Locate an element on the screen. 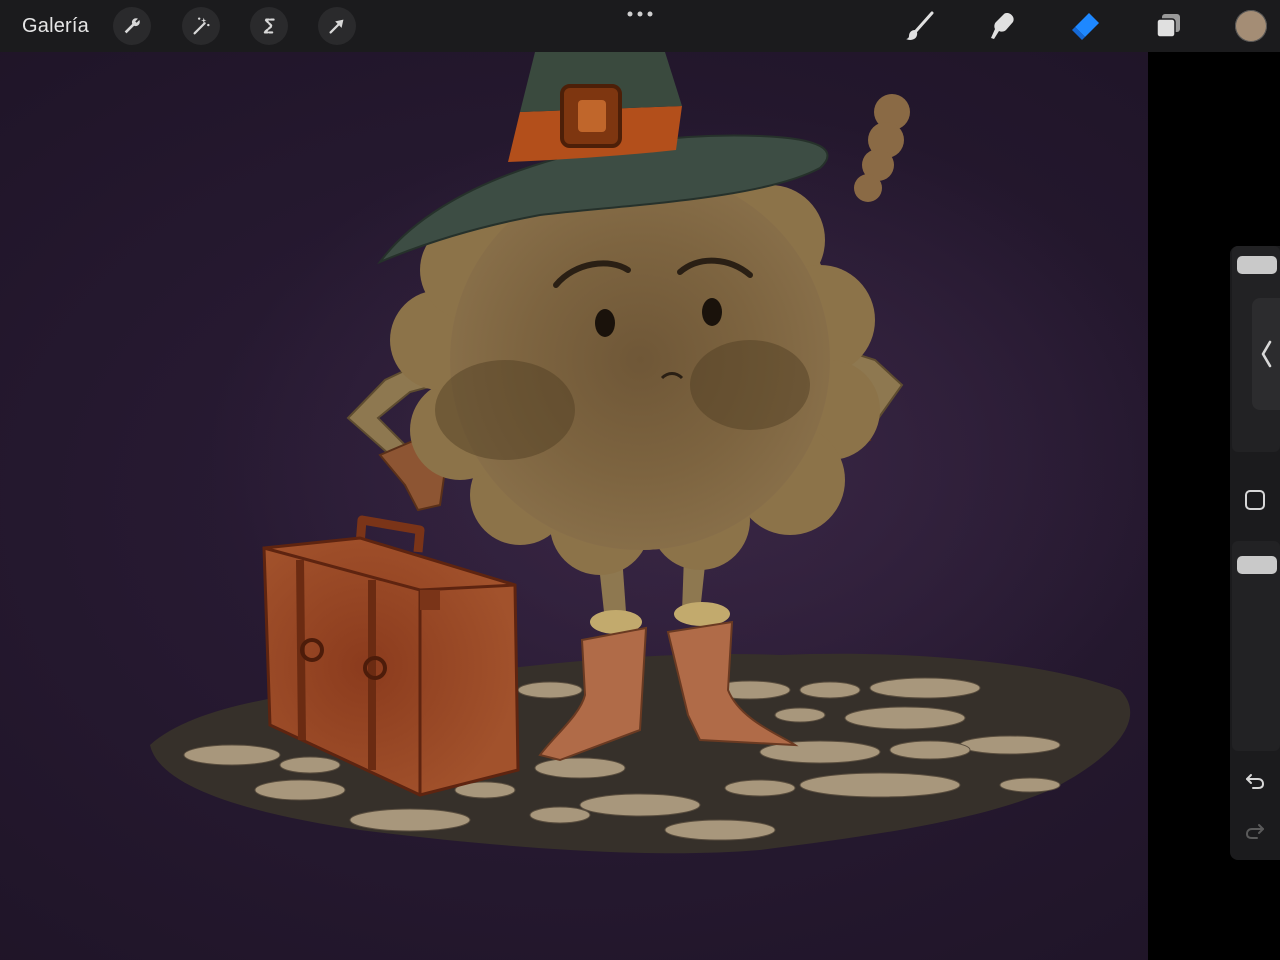  eraser-icon is located at coordinates (1085, 26).